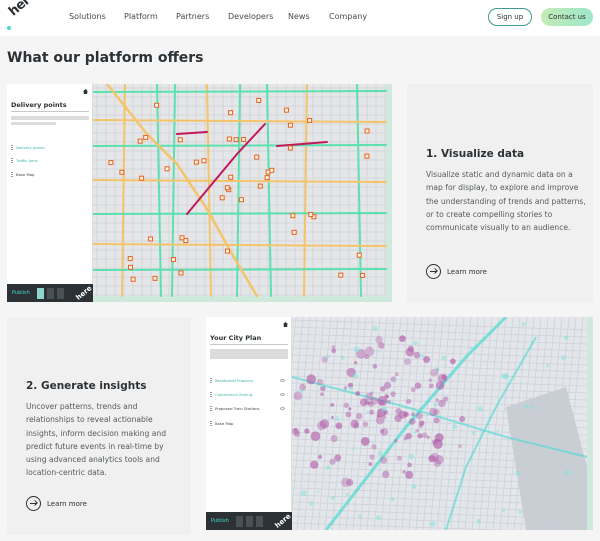 The image size is (600, 541). I want to click on nav-link-solutions: Solutions, so click(87, 16).